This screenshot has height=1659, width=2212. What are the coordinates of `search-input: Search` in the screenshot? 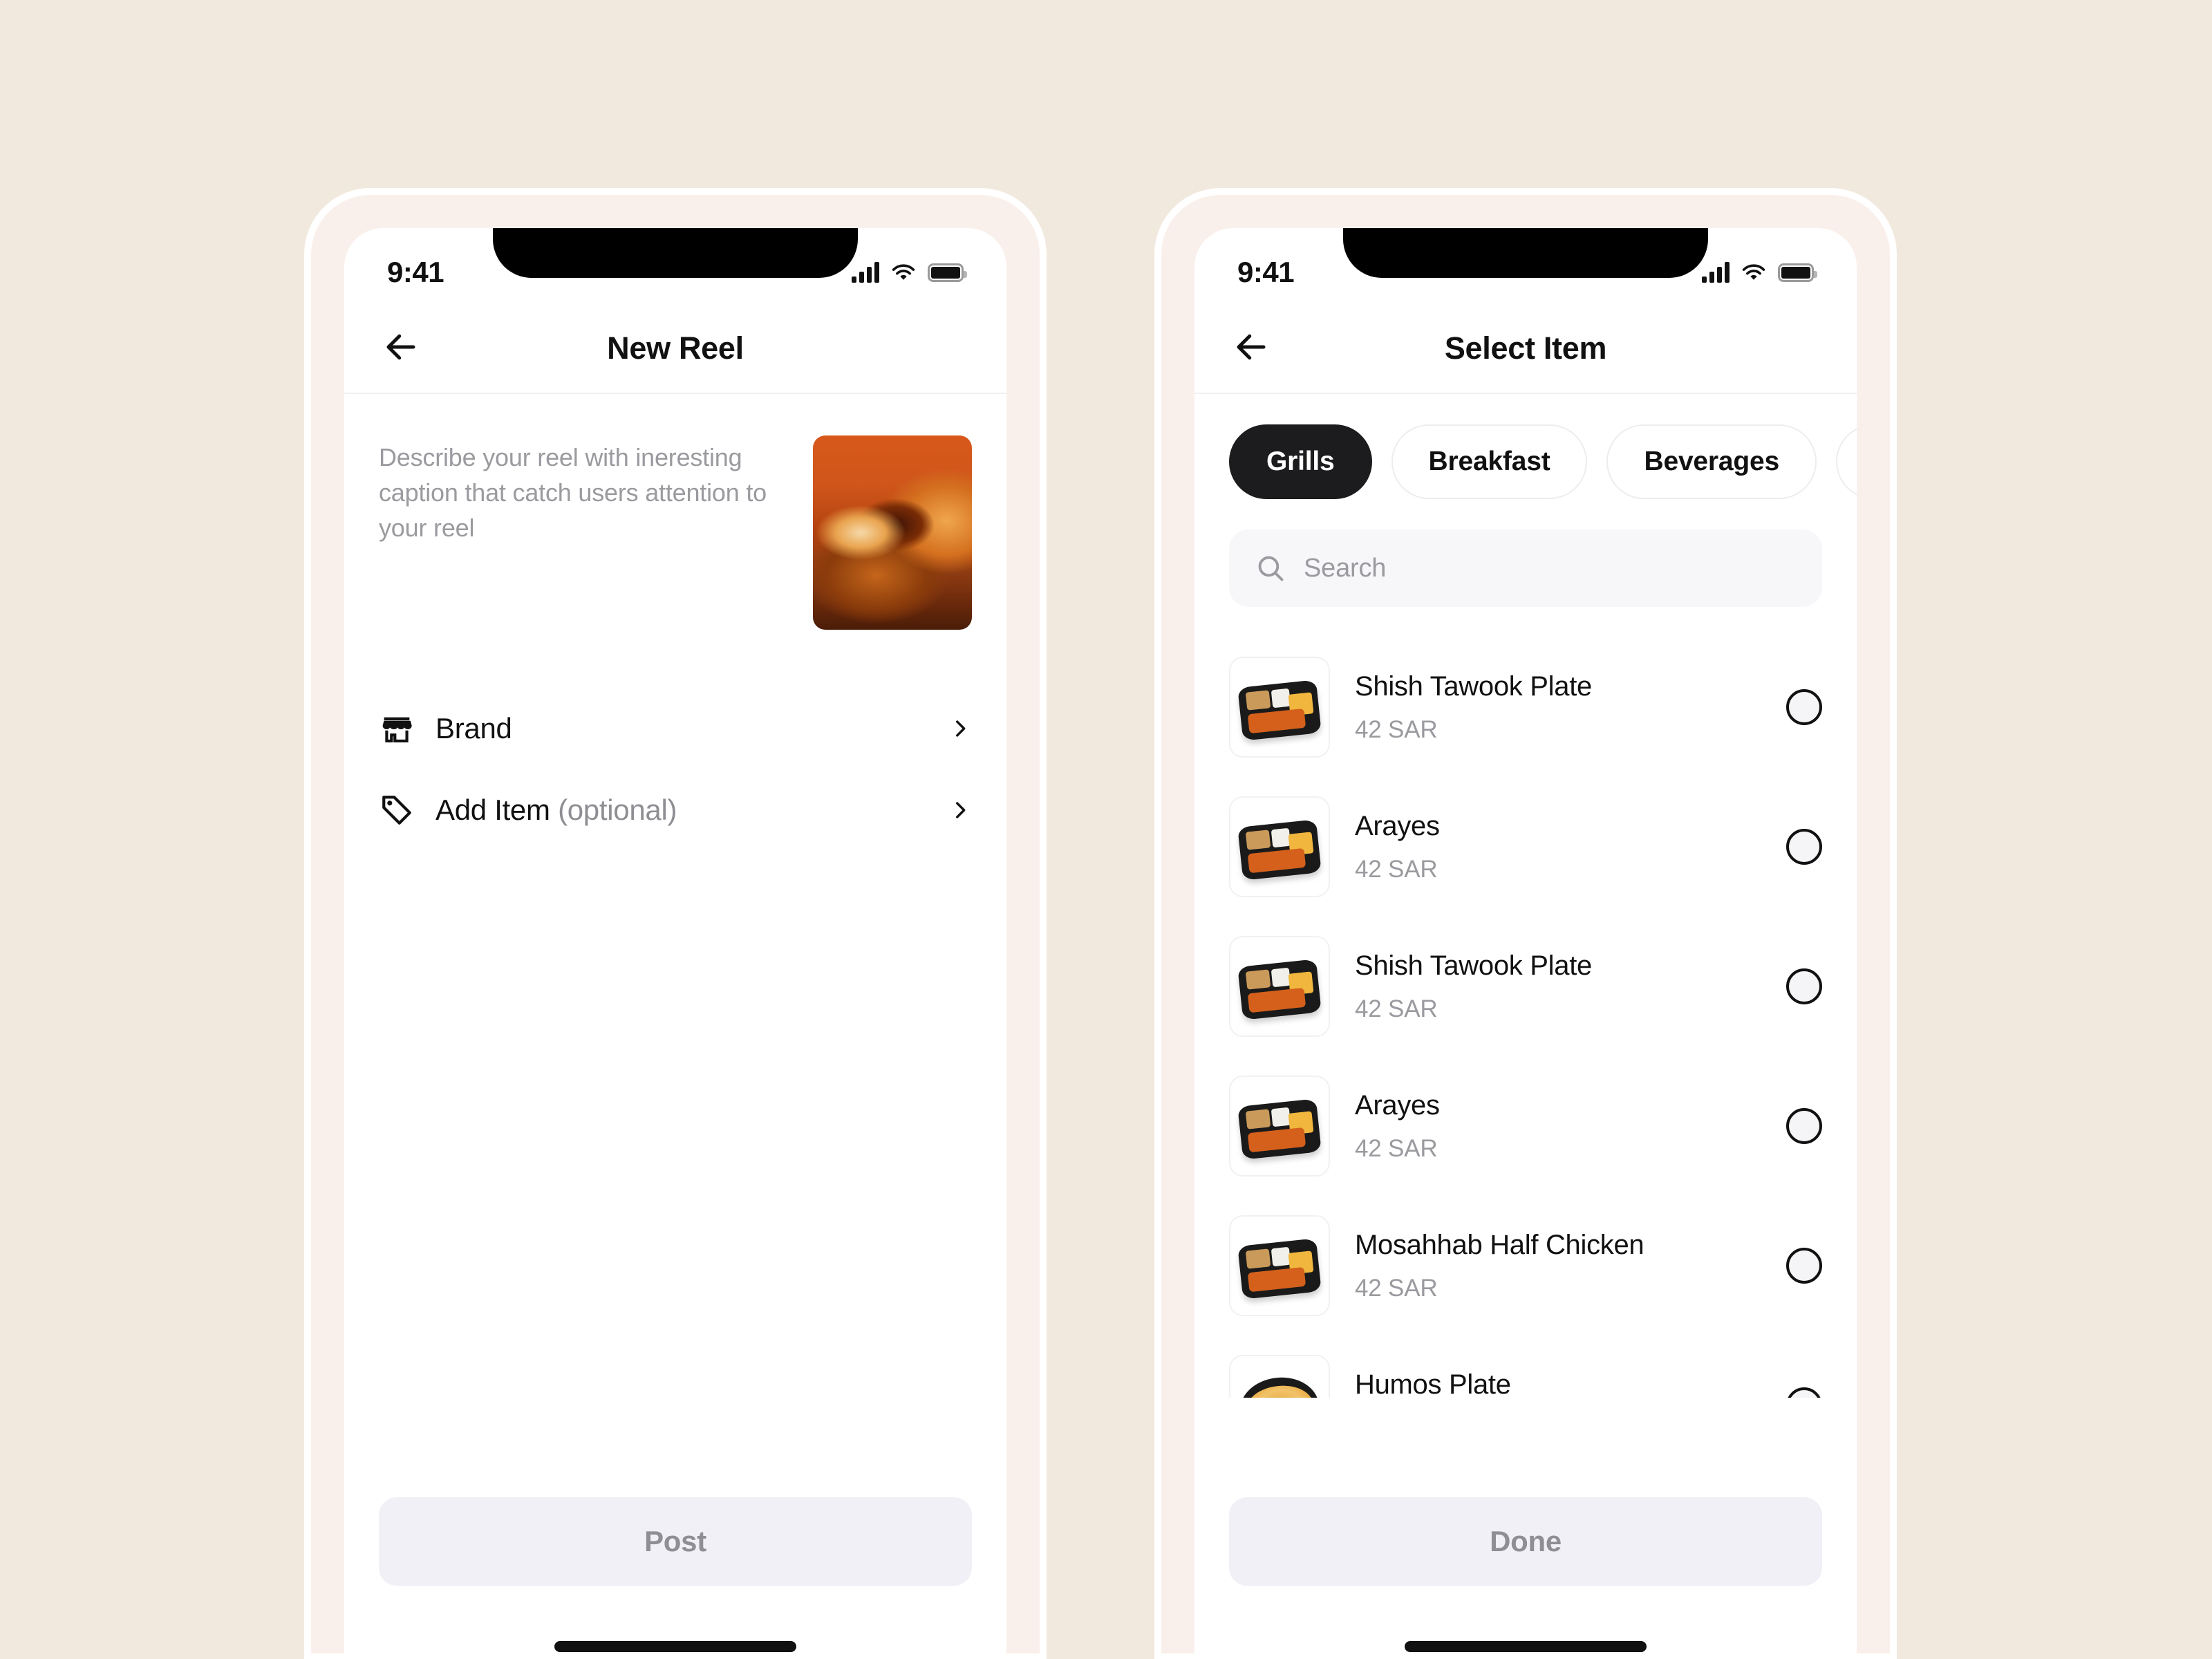 It's located at (1525, 568).